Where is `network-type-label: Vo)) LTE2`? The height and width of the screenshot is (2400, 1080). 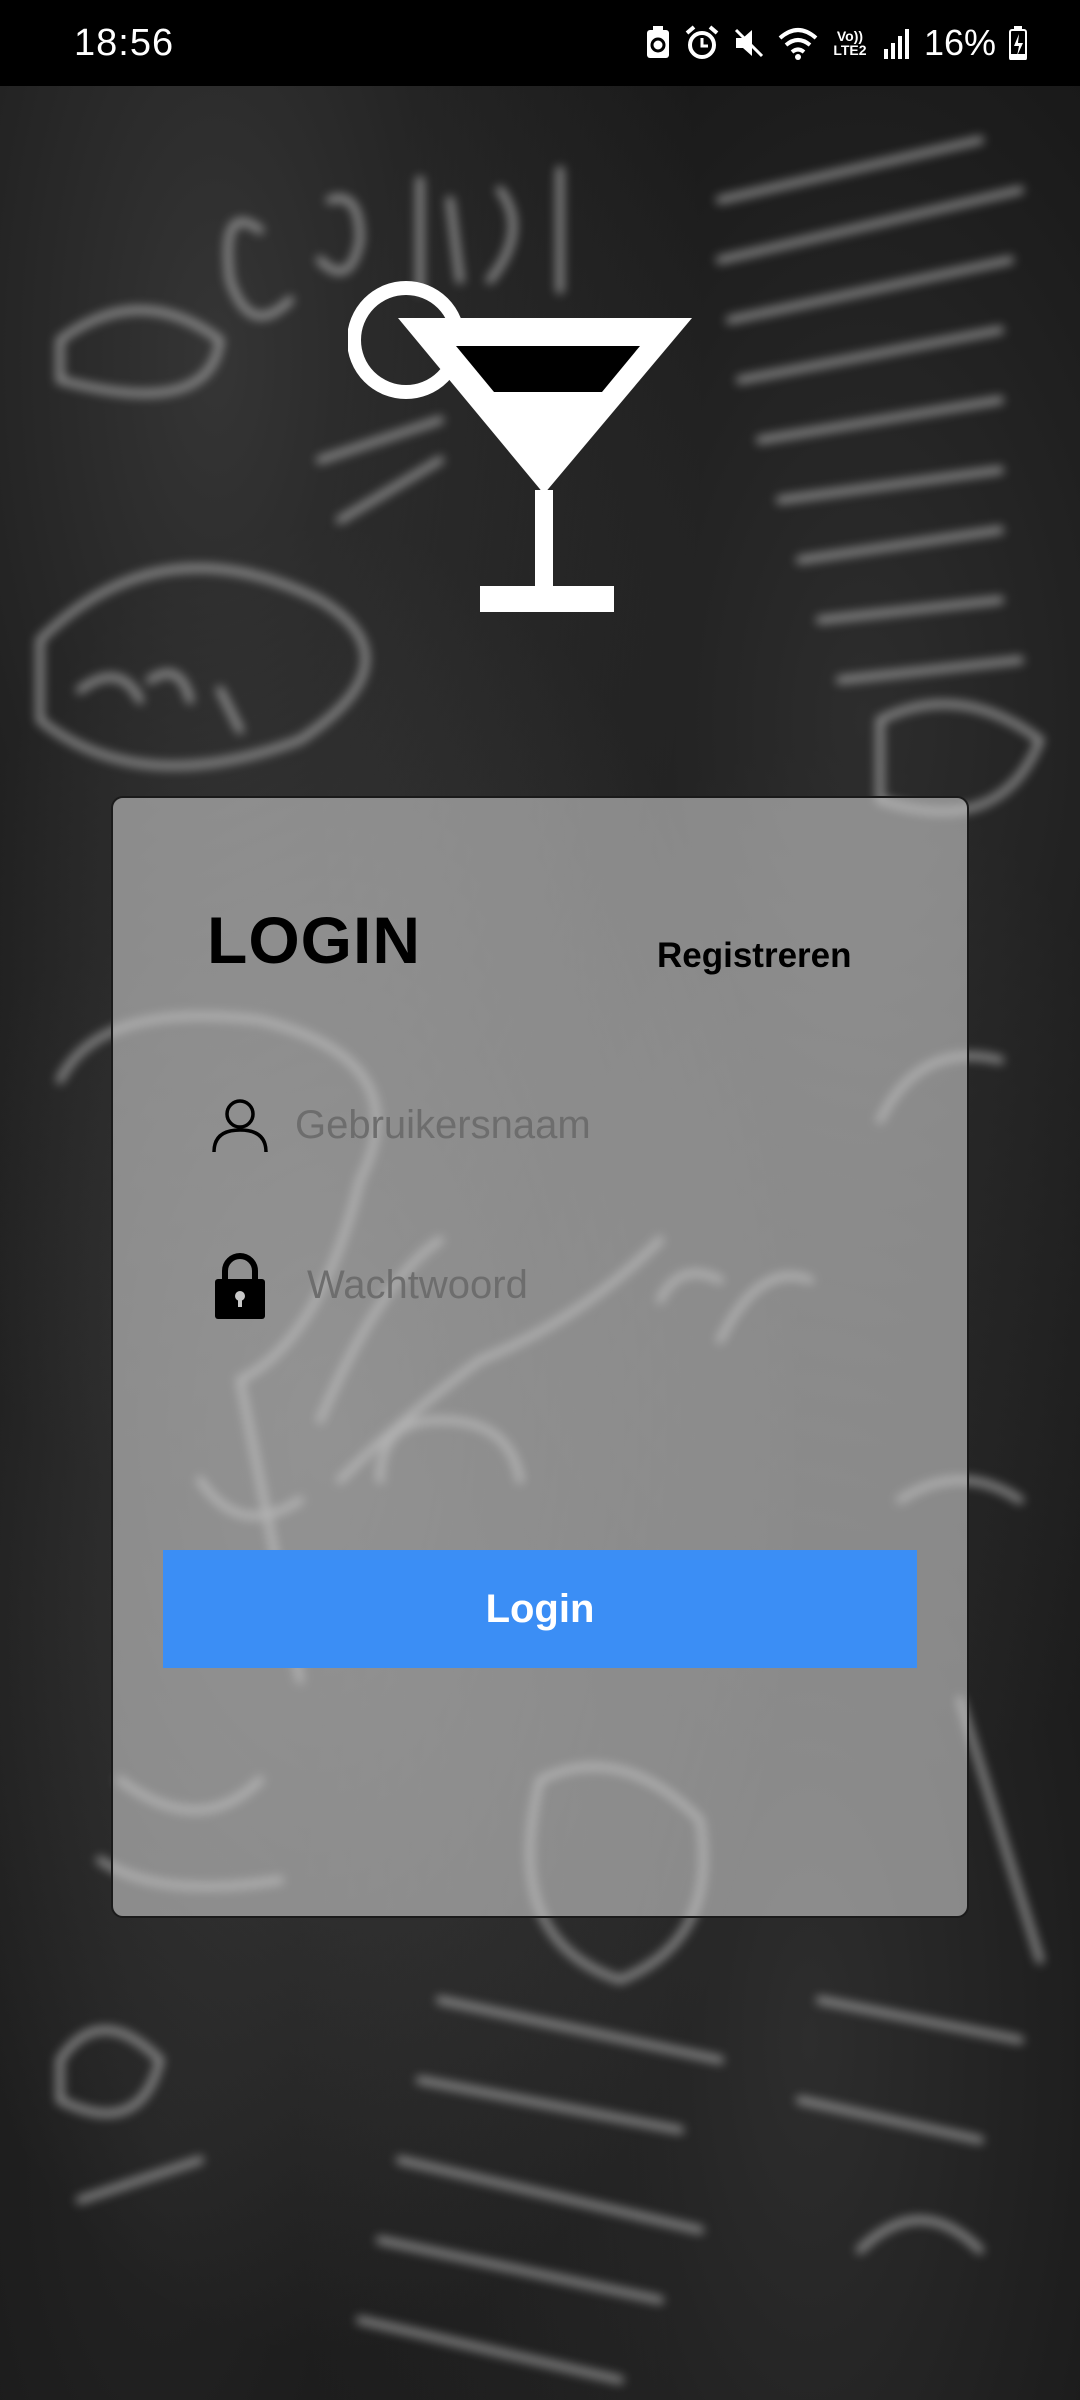 network-type-label: Vo)) LTE2 is located at coordinates (850, 43).